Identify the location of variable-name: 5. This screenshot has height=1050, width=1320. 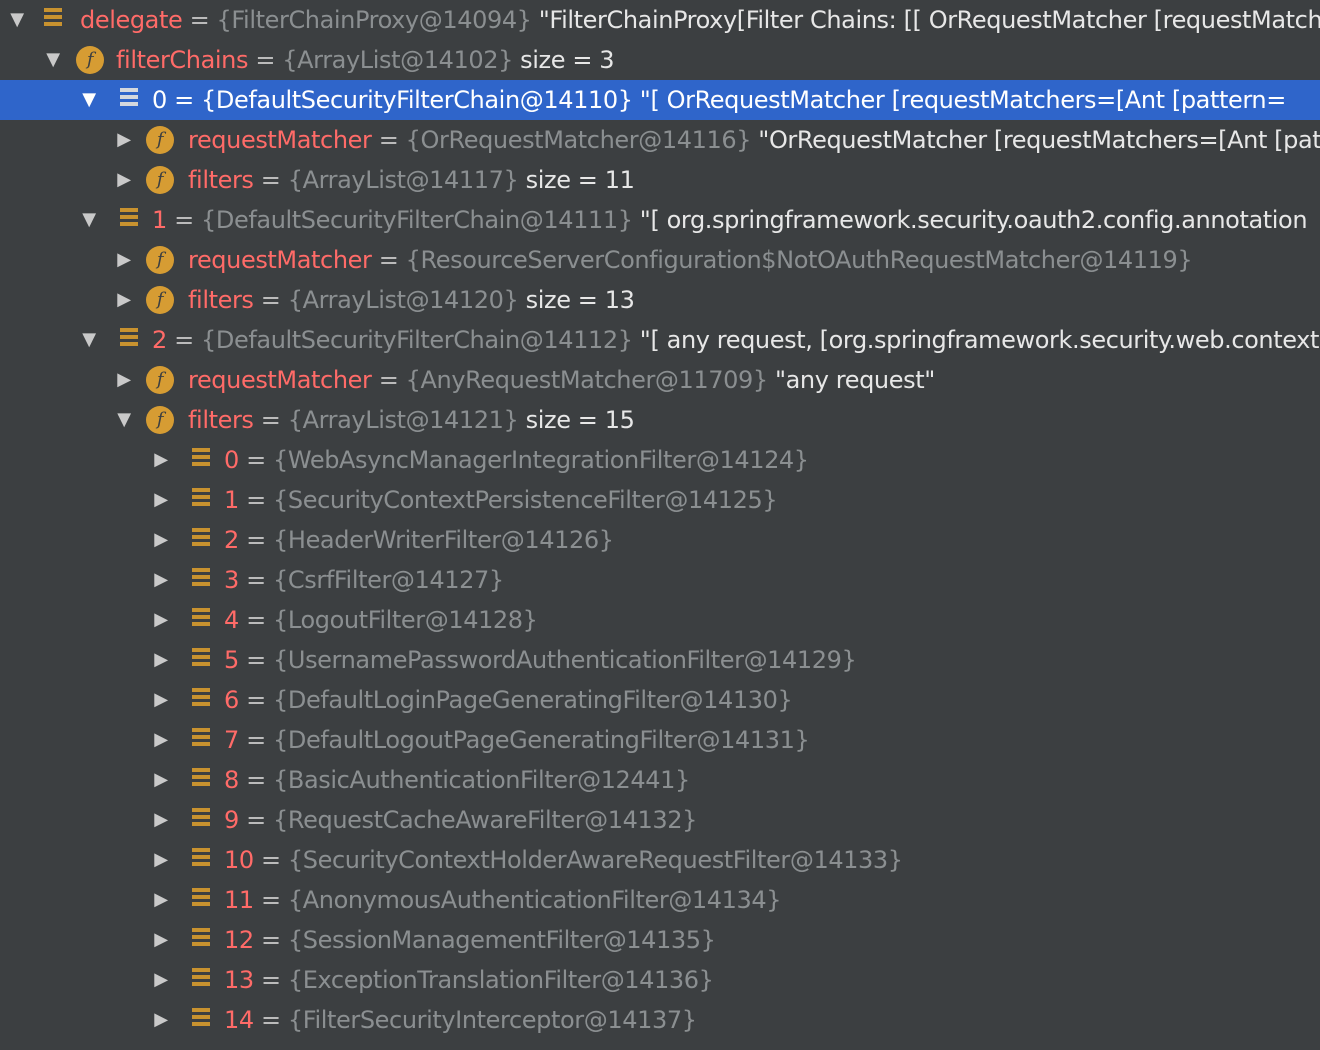
(231, 660).